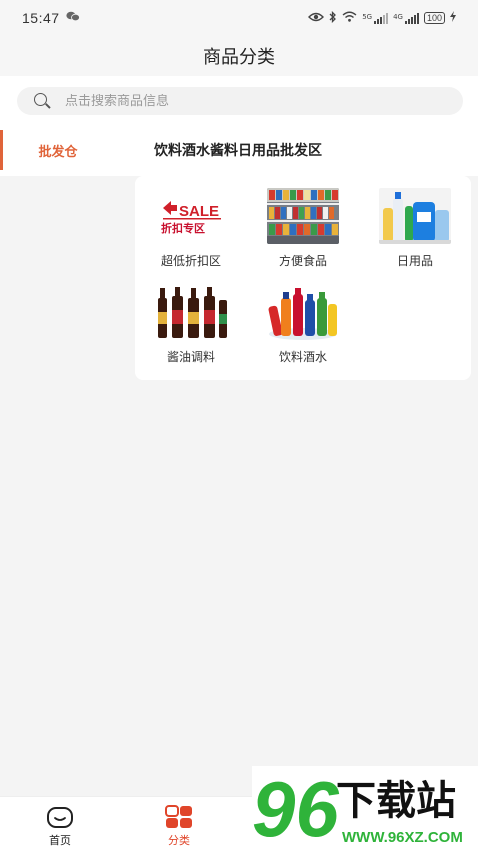 The width and height of the screenshot is (478, 850). I want to click on status-icons: 5G 4G 100, so click(382, 18).